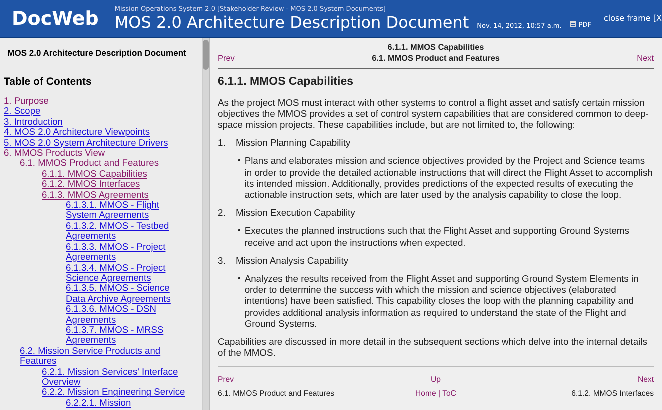  Describe the element at coordinates (434, 113) in the screenshot. I see `paragraph: As the project MOS must interact with other systems to control a flight asset and satisfy certain mission objectives the MMOS provides a set of control system capabilities that are considered common to deep-space mission projects. These capabilities include, but are not limited to, the following:` at that location.